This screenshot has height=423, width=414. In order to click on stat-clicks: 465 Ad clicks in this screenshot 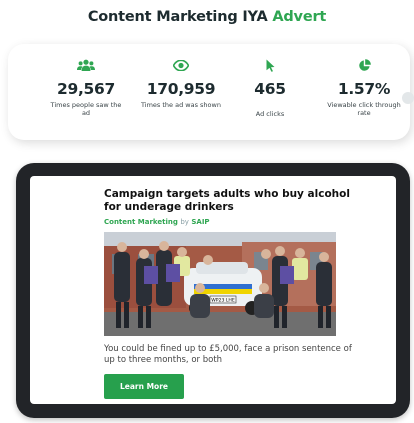, I will do `click(270, 88)`.